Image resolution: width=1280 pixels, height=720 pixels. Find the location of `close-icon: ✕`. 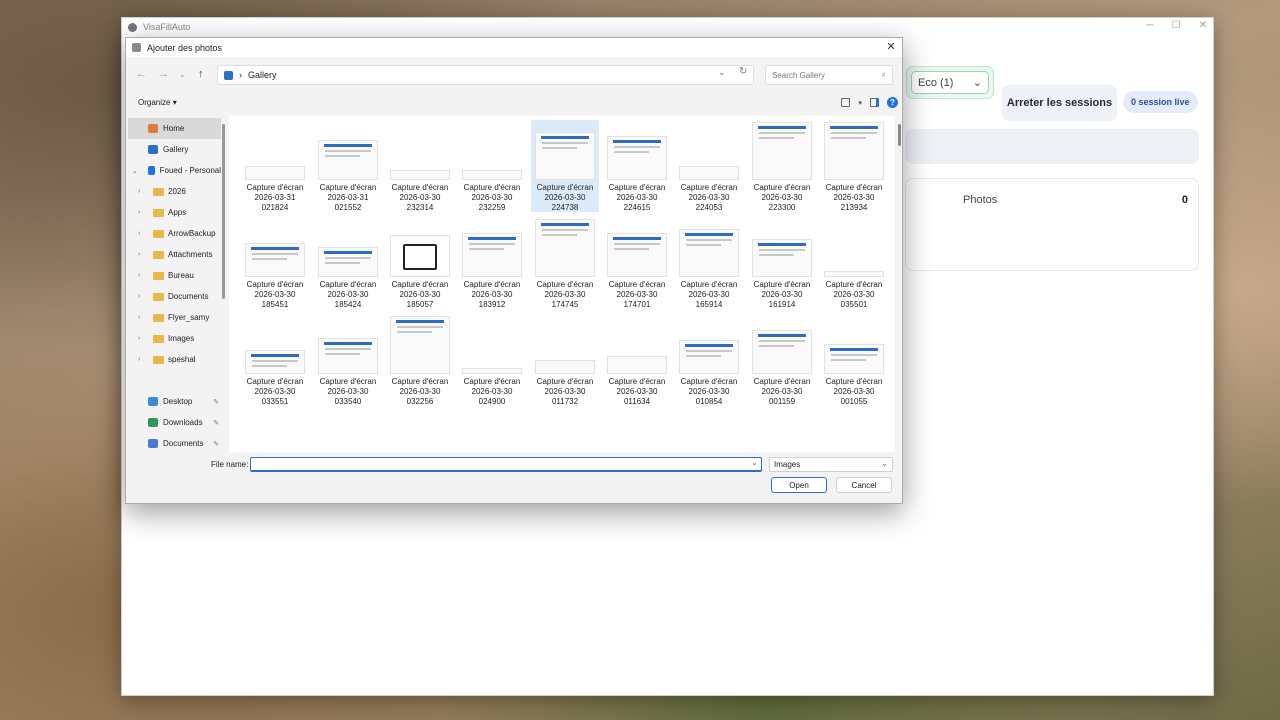

close-icon: ✕ is located at coordinates (1203, 25).